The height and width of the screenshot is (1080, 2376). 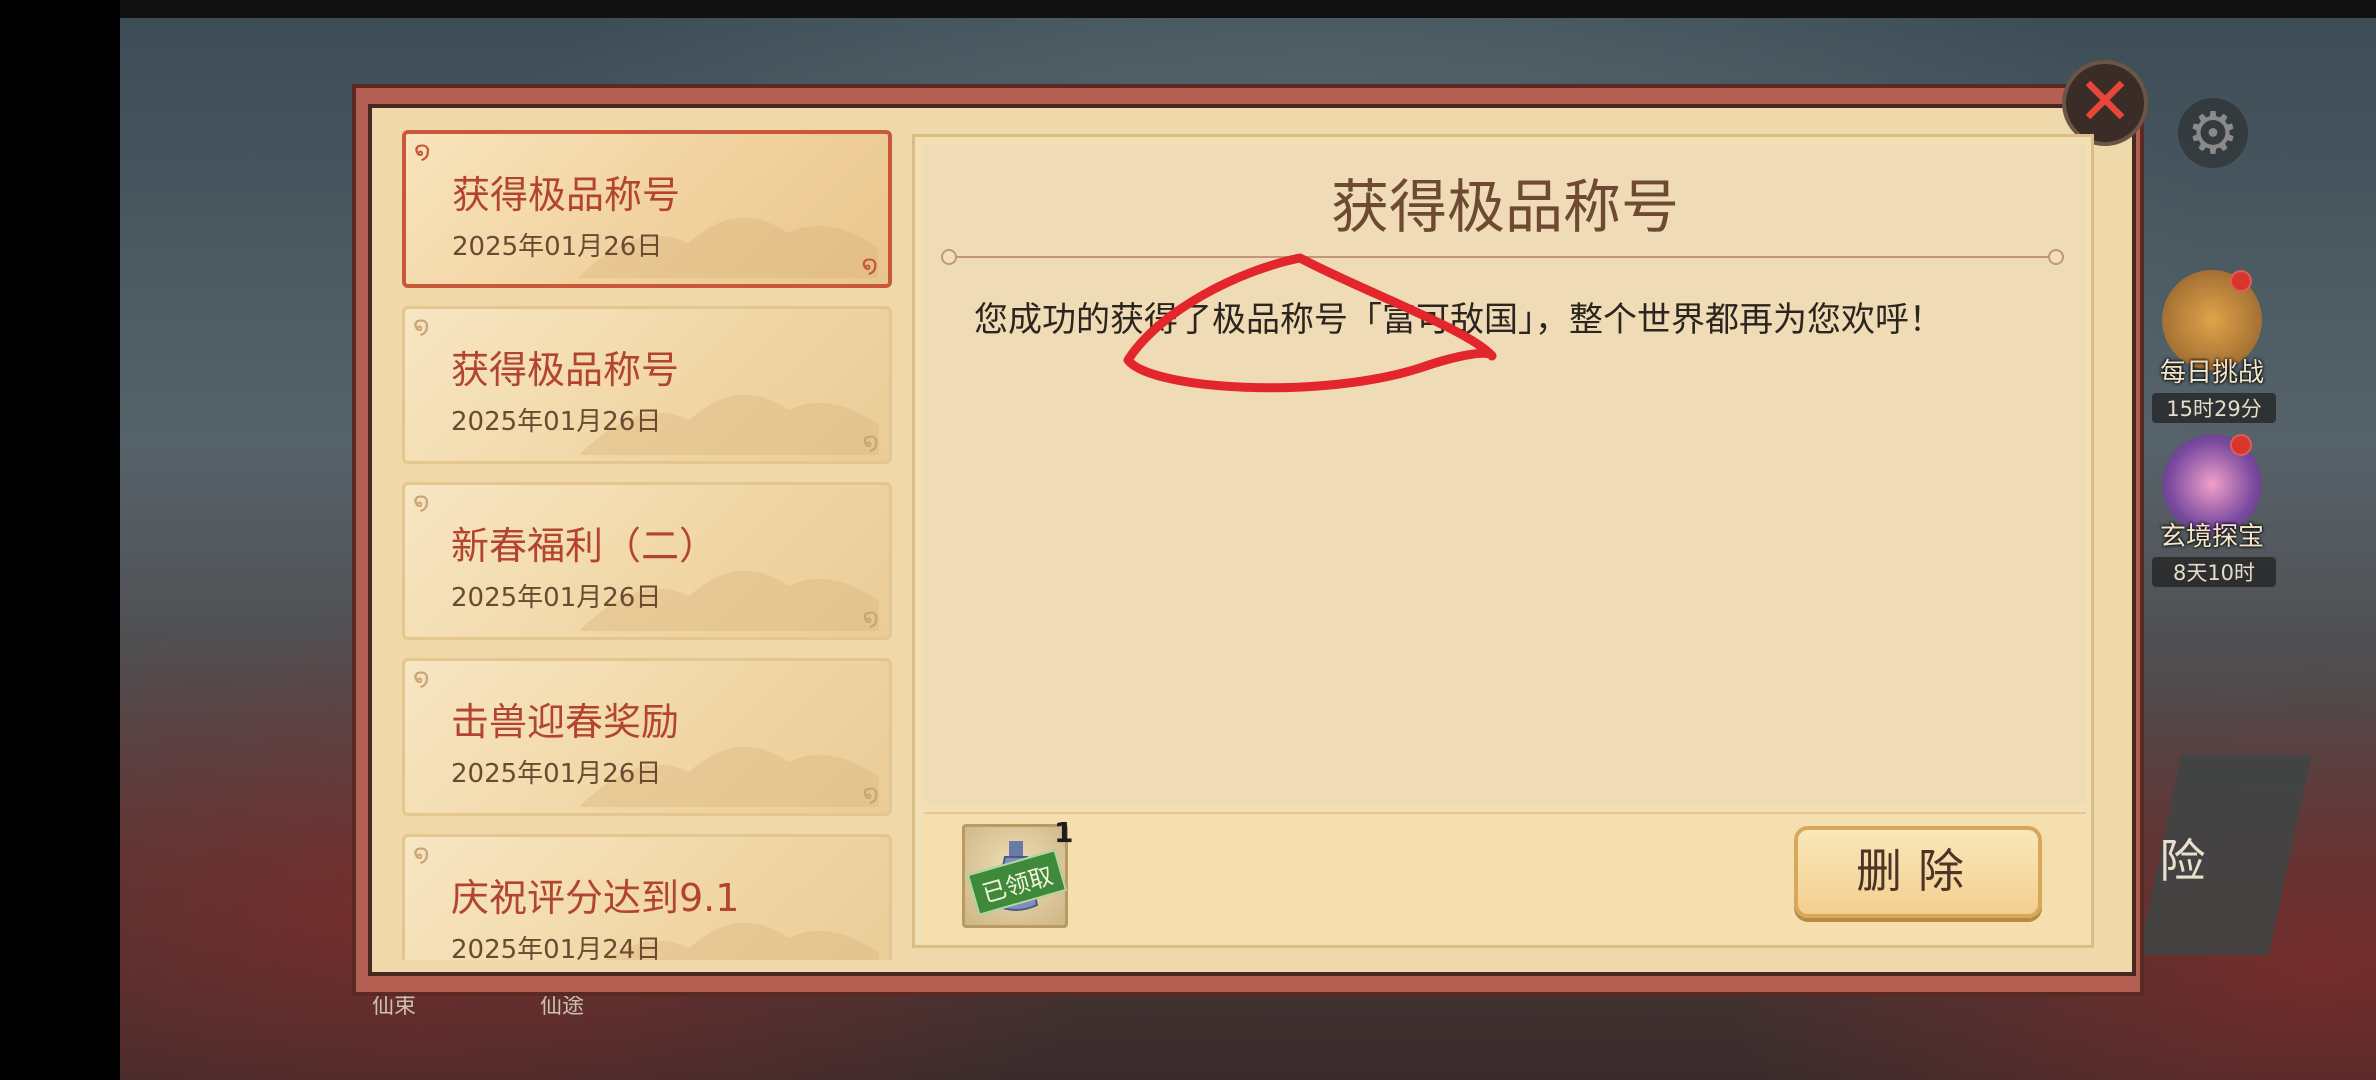 I want to click on top-status-strip, so click(x=1248, y=9).